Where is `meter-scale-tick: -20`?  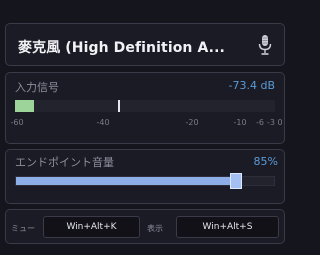 meter-scale-tick: -20 is located at coordinates (192, 122).